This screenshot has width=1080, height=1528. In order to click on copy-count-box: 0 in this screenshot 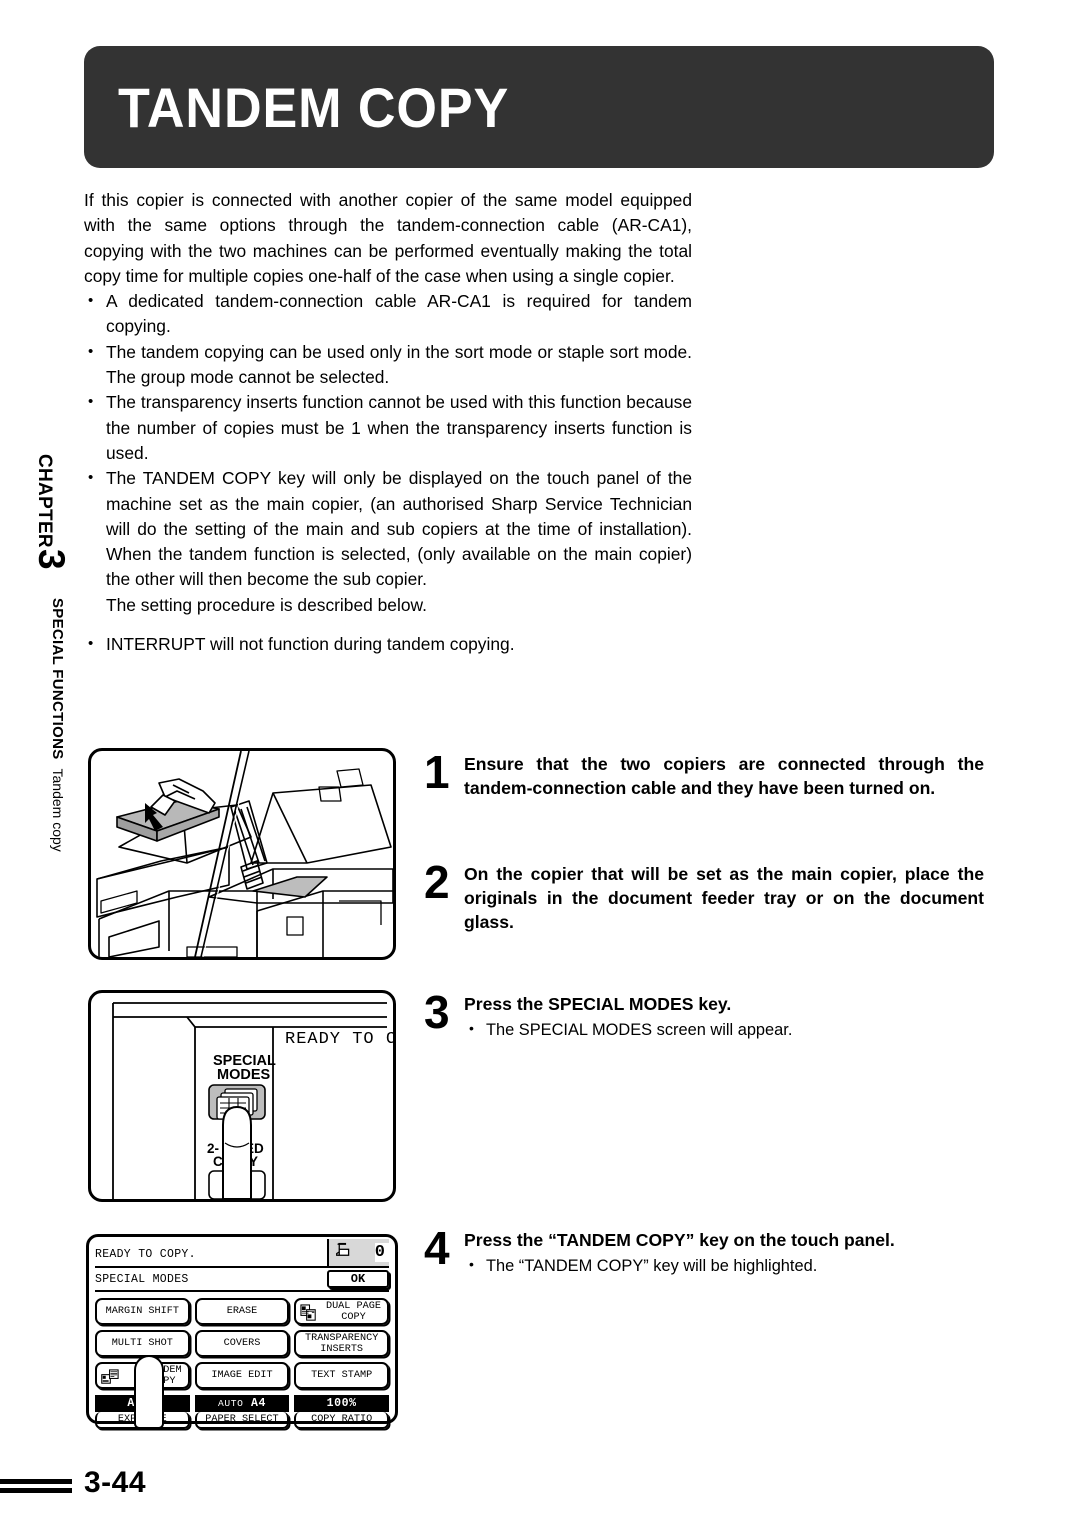, I will do `click(358, 1252)`.